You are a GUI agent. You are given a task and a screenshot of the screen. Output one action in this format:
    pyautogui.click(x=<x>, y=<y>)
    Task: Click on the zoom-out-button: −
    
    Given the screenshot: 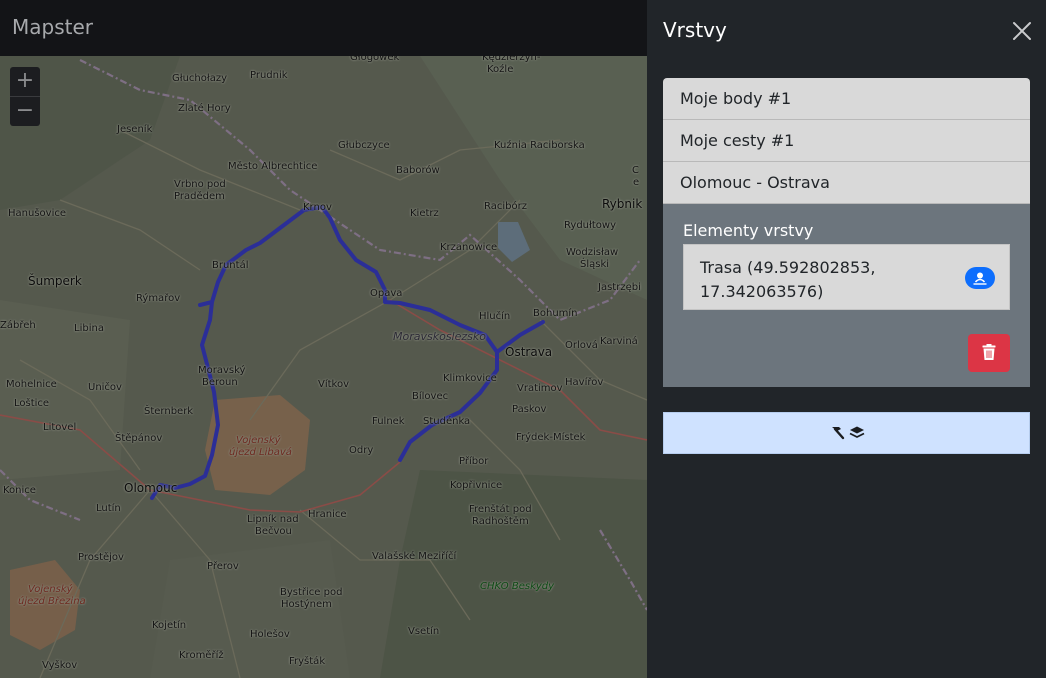 What is the action you would take?
    pyautogui.click(x=25, y=111)
    